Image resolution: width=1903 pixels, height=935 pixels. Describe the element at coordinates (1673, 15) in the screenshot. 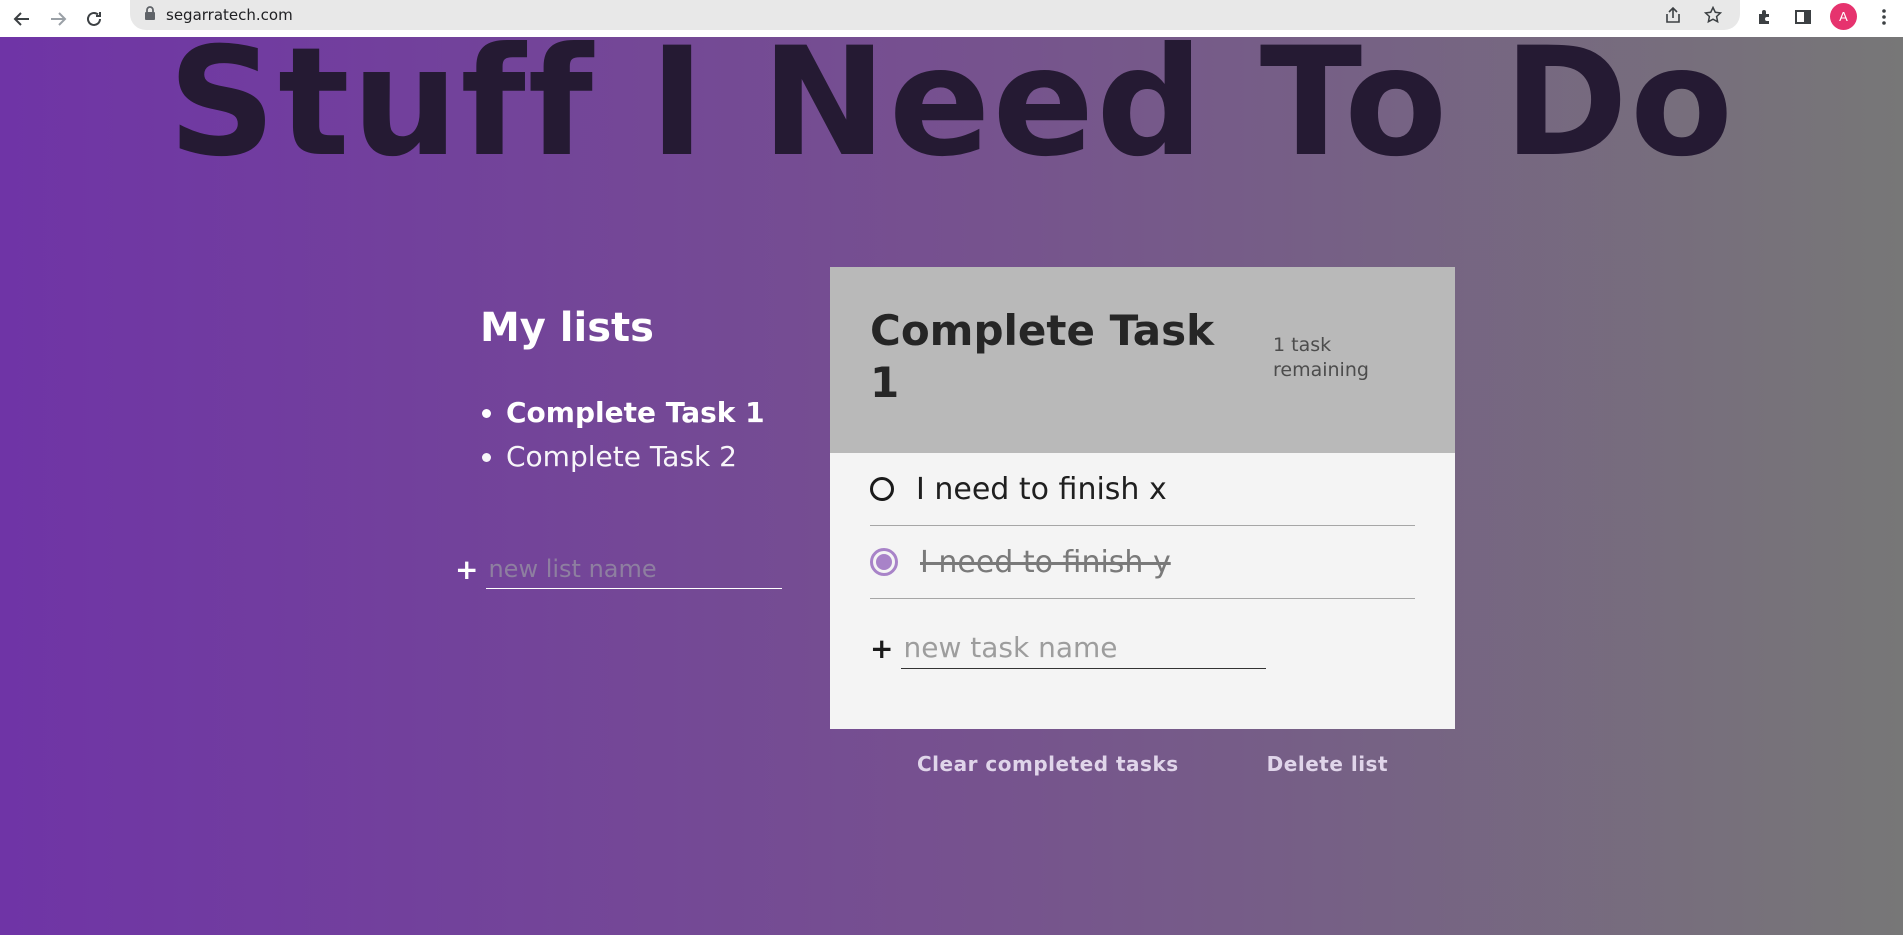

I see `share-icon` at that location.